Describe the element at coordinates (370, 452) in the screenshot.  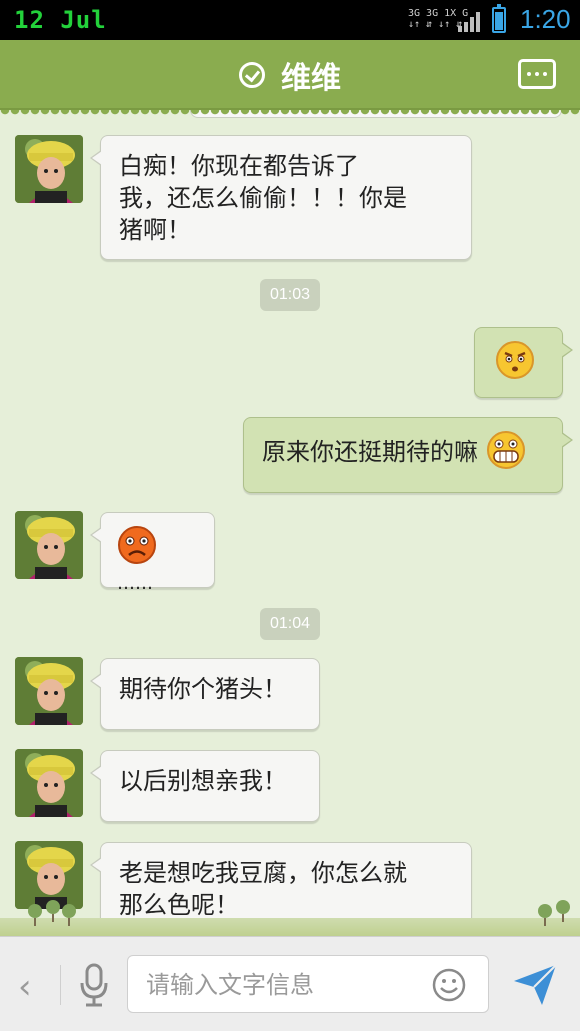
I see `message-text: 原来你还挺期待的嘛` at that location.